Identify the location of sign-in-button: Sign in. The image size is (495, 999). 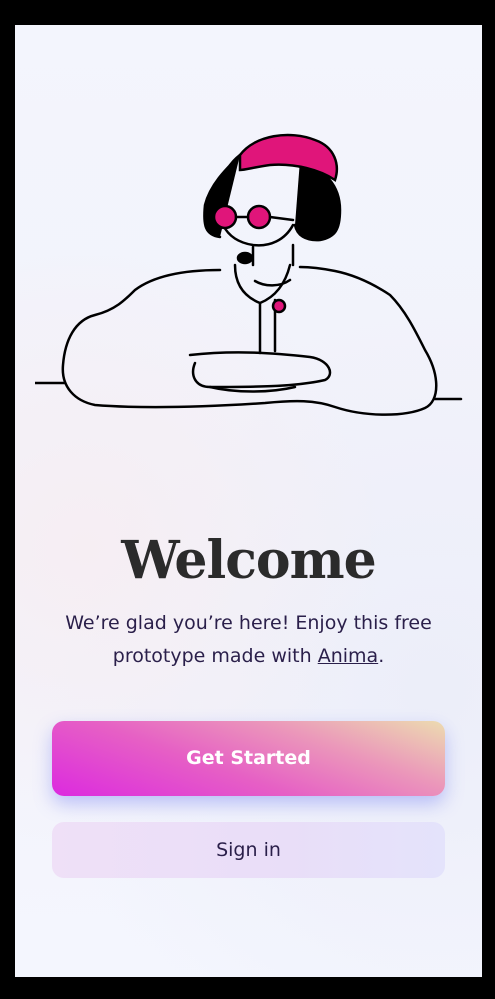
(248, 850).